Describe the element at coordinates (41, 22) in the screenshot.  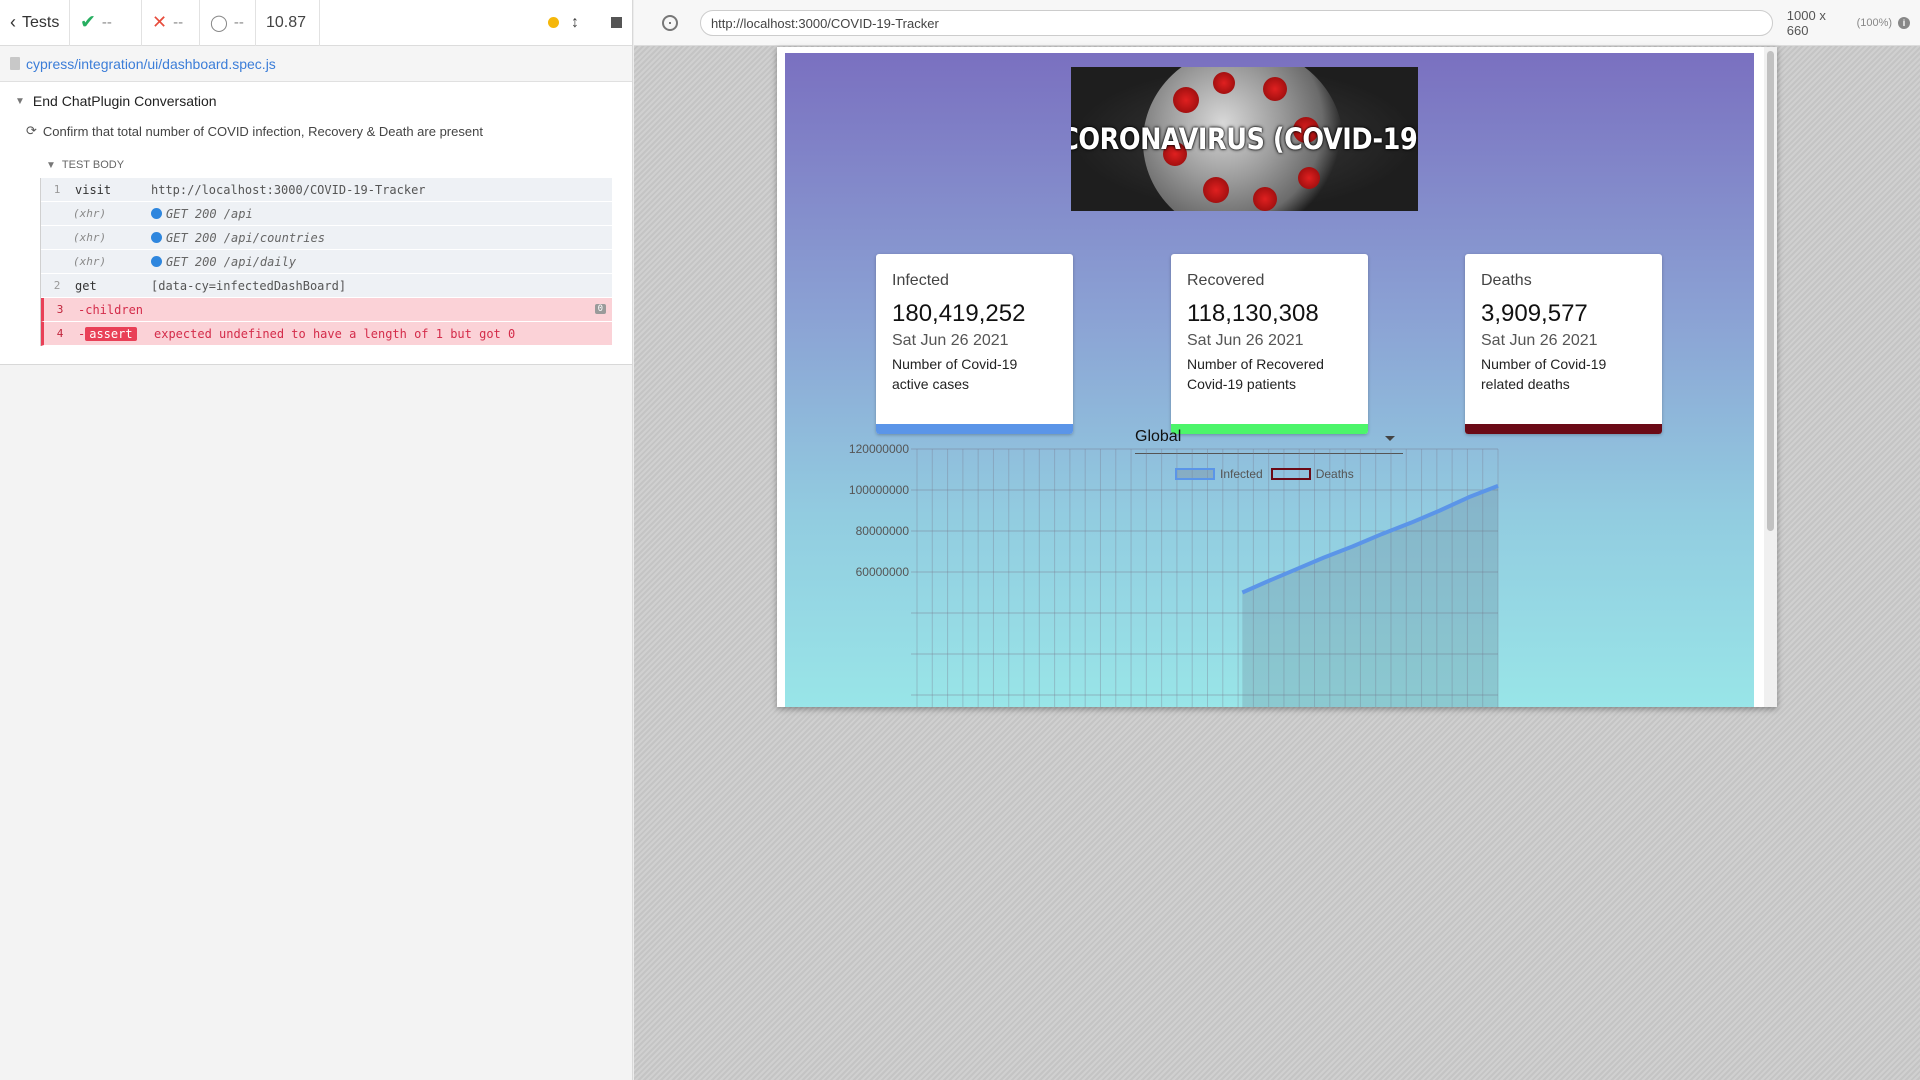
I see `tests-label: Tests` at that location.